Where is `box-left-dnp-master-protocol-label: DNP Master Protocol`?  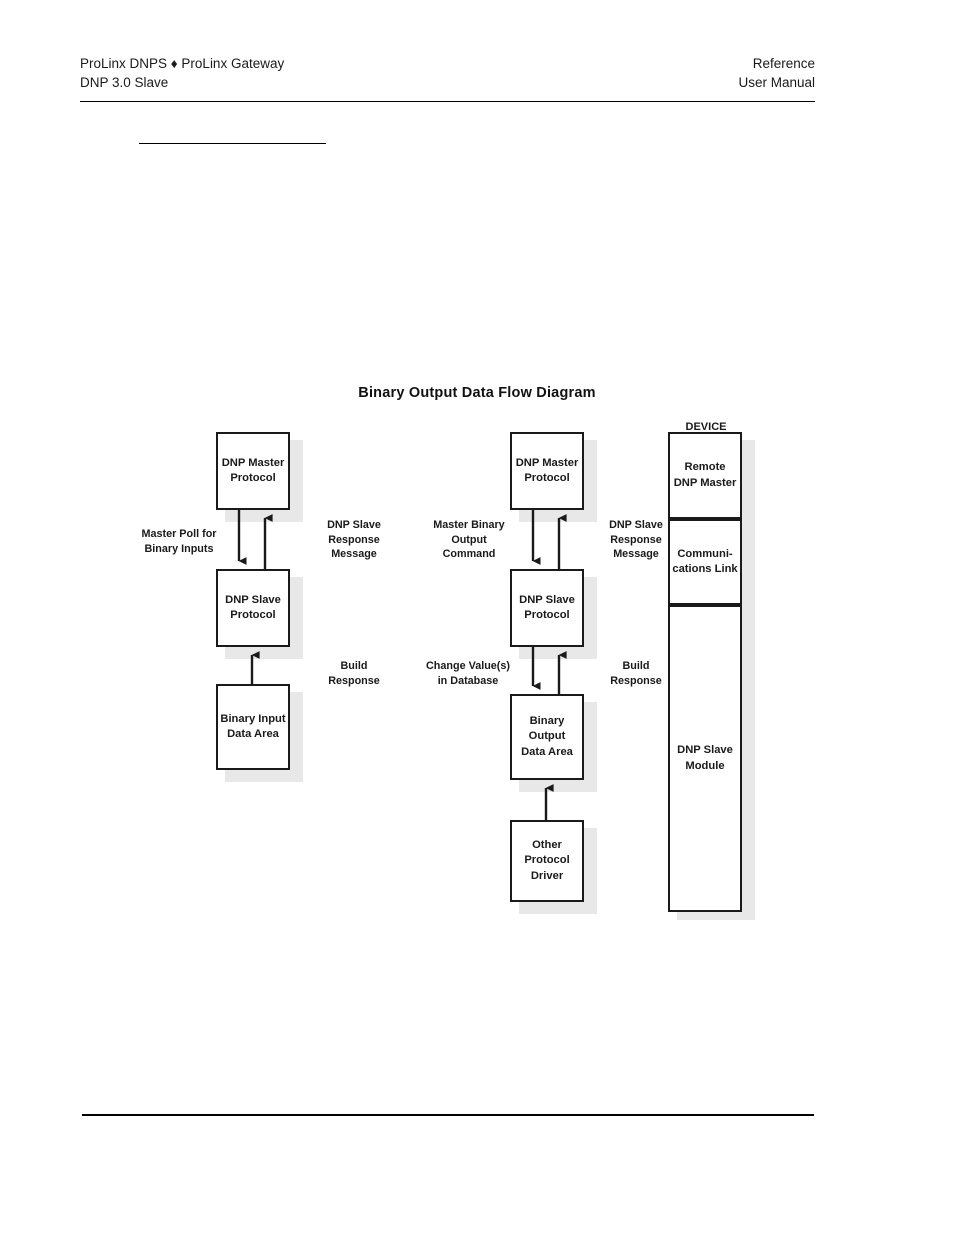 box-left-dnp-master-protocol-label: DNP Master Protocol is located at coordinates (253, 470).